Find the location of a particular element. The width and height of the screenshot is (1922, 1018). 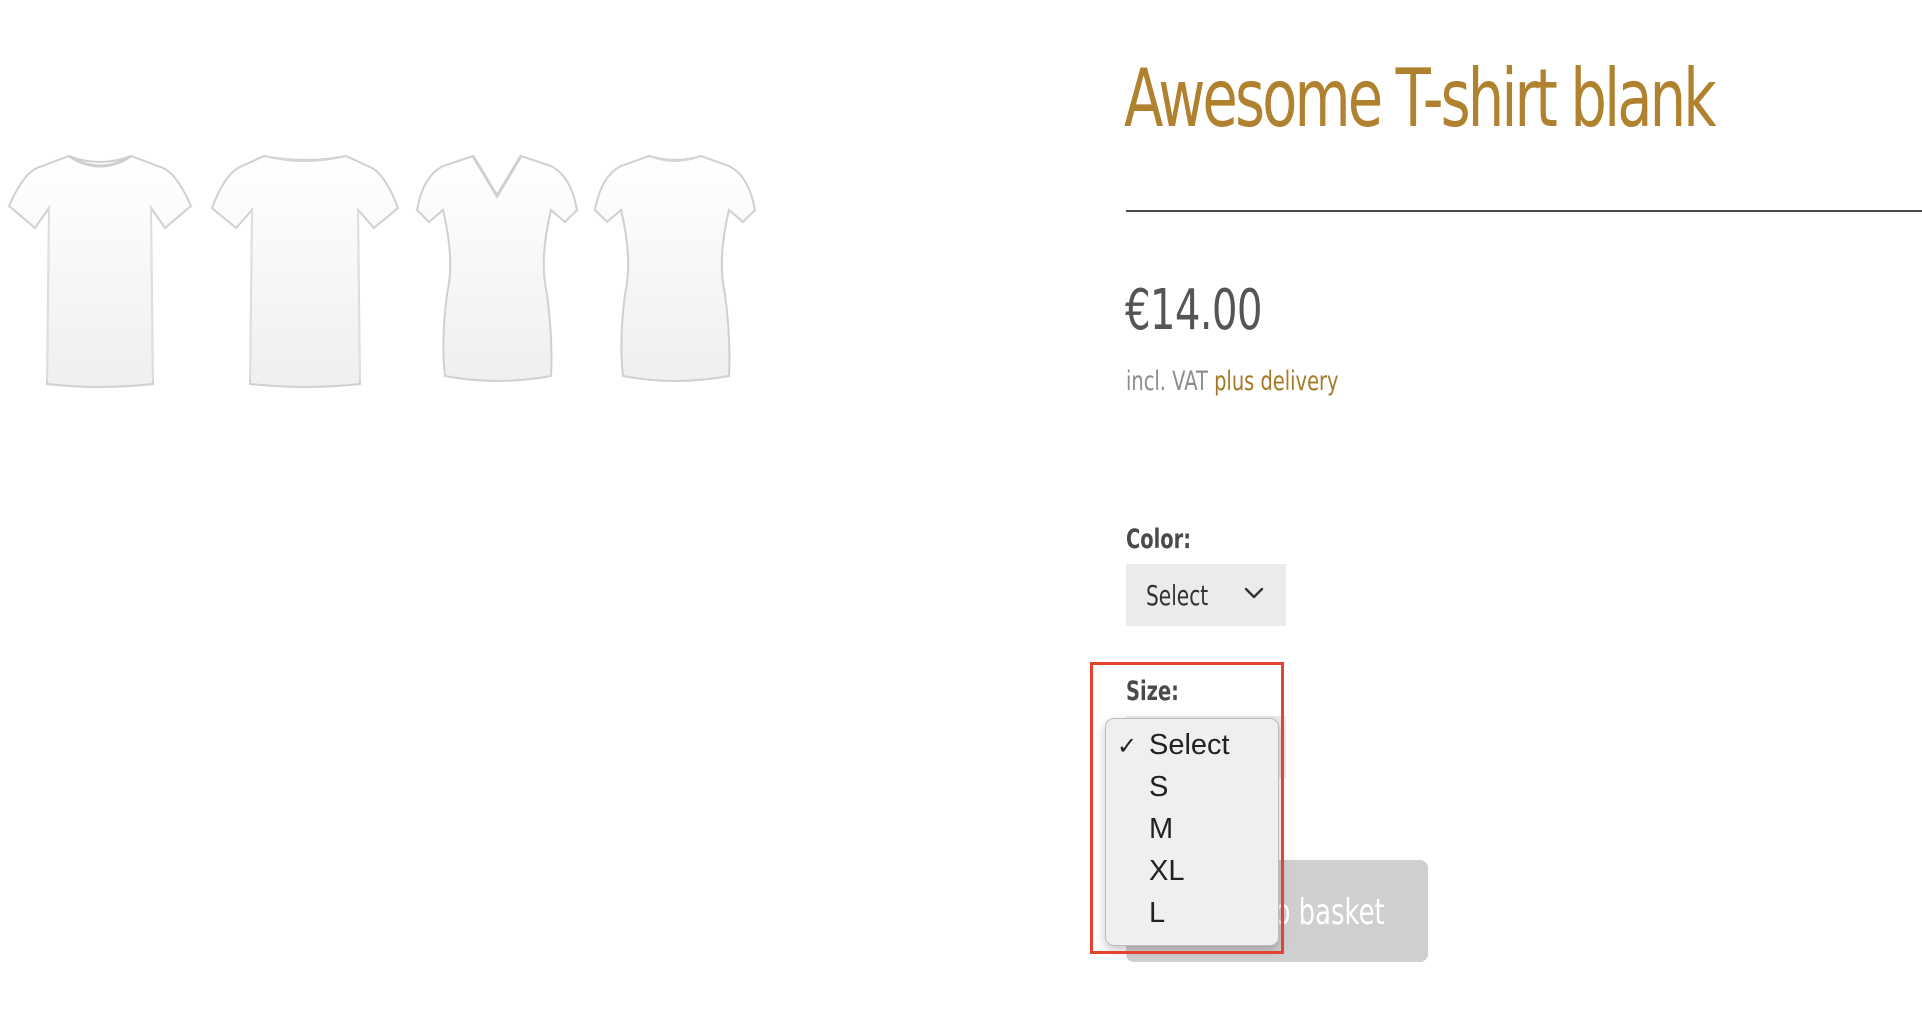

size-option-label: XL is located at coordinates (1167, 871).